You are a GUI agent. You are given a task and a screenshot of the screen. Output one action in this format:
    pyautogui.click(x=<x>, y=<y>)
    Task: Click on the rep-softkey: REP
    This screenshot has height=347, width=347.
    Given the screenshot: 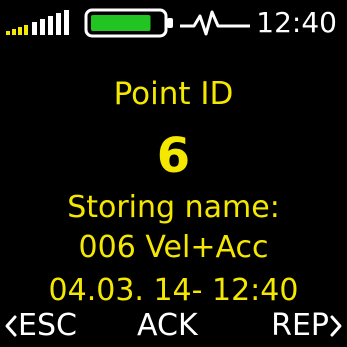 What is the action you would take?
    pyautogui.click(x=307, y=326)
    